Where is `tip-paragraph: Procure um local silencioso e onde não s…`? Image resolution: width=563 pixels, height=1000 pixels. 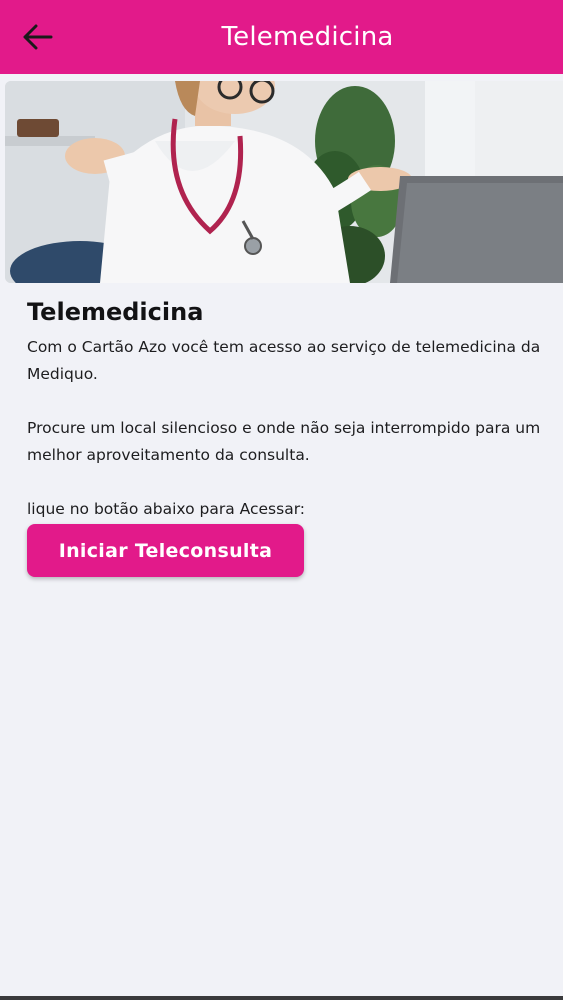 tip-paragraph: Procure um local silencioso e onde não s… is located at coordinates (284, 441).